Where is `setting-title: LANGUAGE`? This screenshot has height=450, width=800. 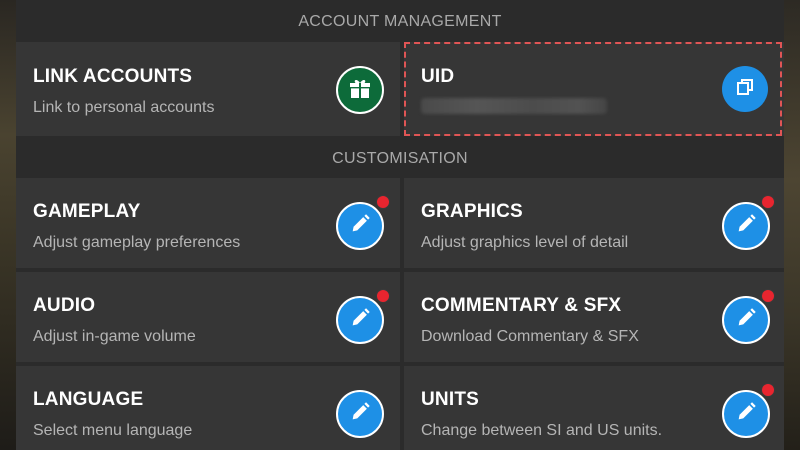
setting-title: LANGUAGE is located at coordinates (88, 399).